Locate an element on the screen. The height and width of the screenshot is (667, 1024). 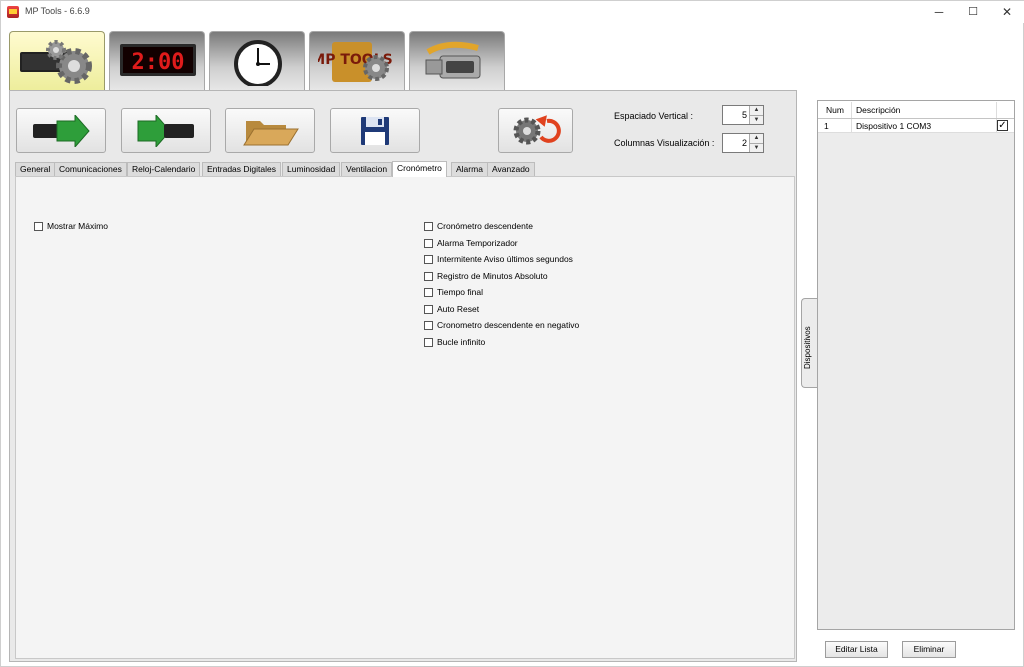
display-columns-value: 2 is located at coordinates (744, 143).